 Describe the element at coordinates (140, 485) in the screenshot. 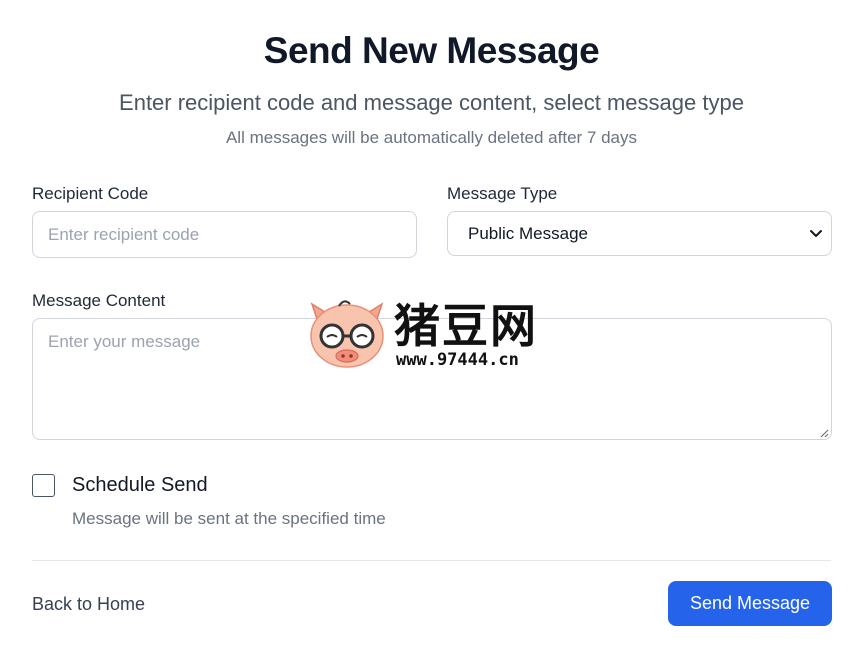

I see `schedule-send-label: Schedule Send` at that location.